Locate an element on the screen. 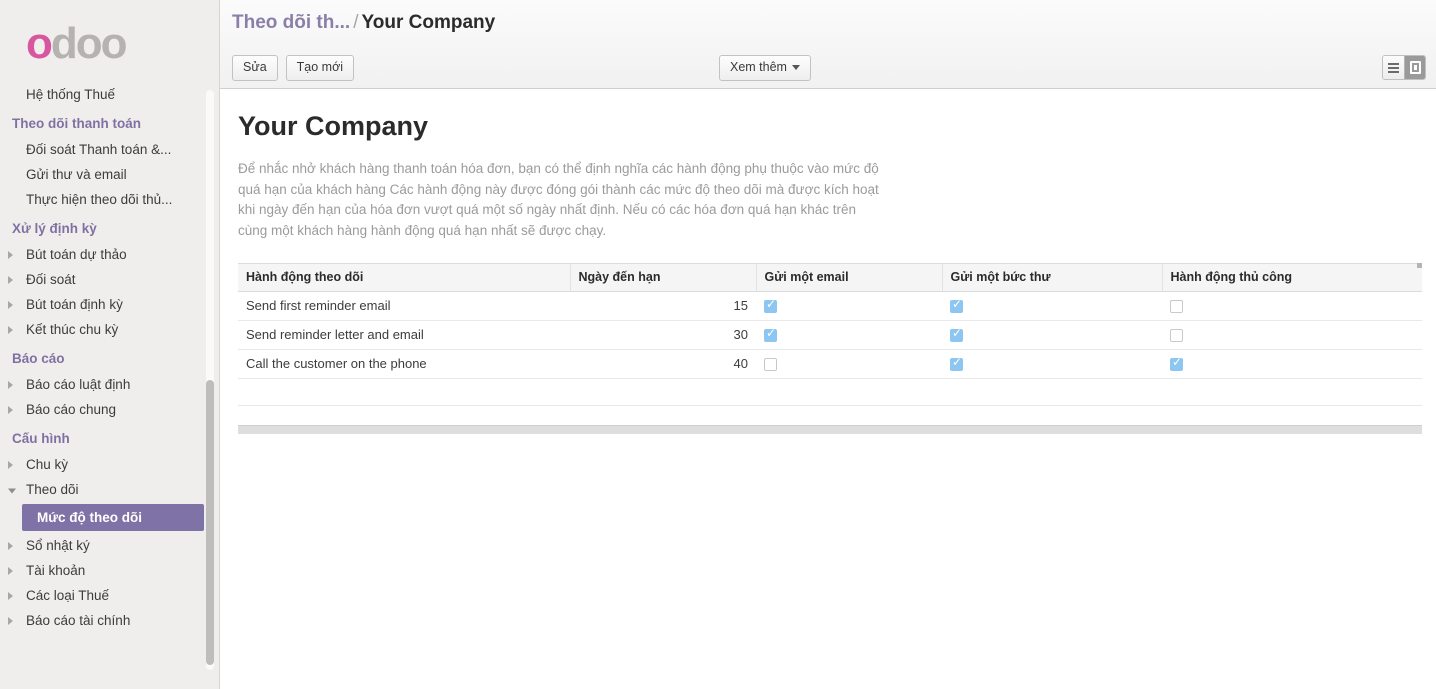  send-letter-cell is located at coordinates (1052, 364).